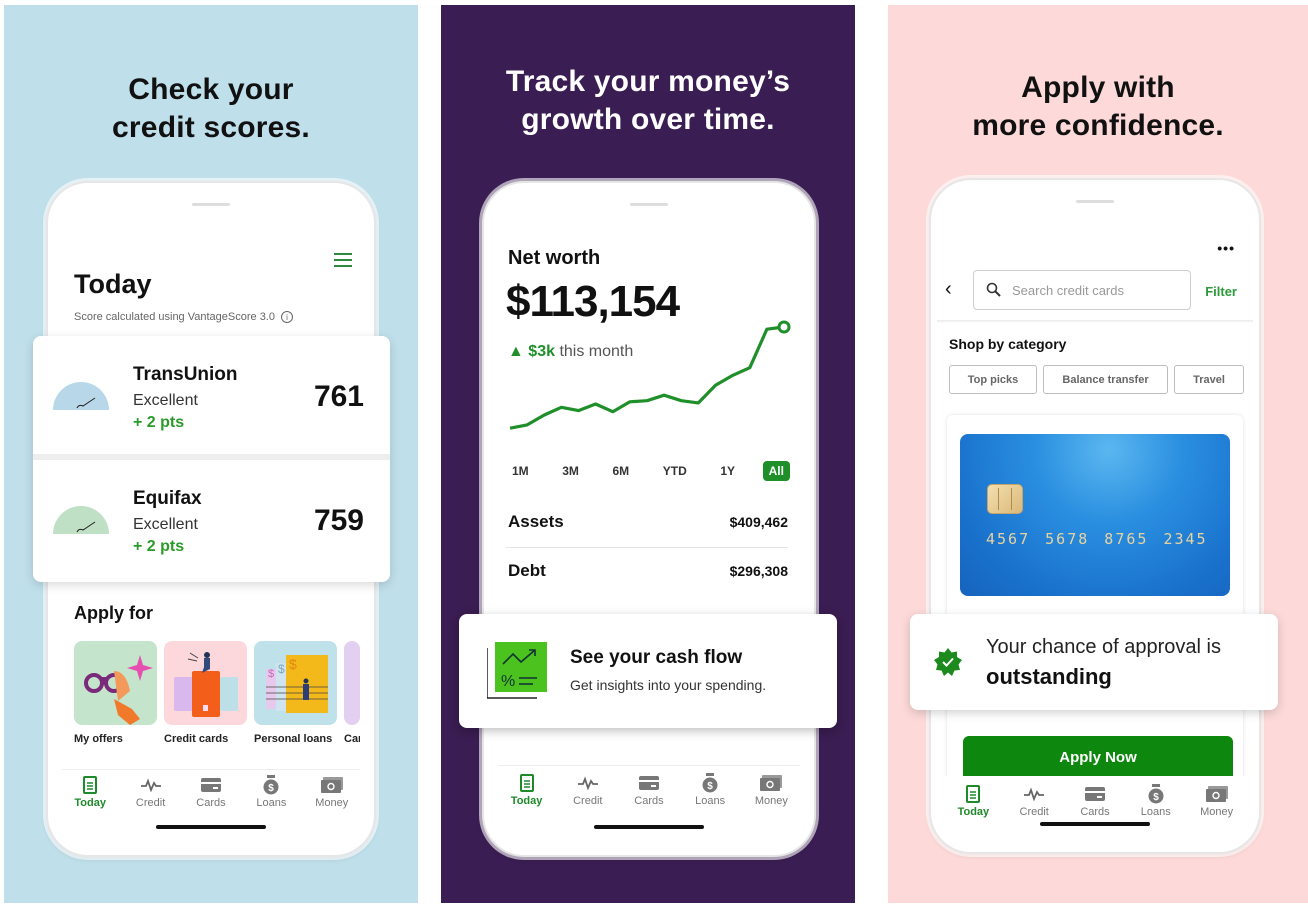  What do you see at coordinates (948, 662) in the screenshot?
I see `verified-badge-icon` at bounding box center [948, 662].